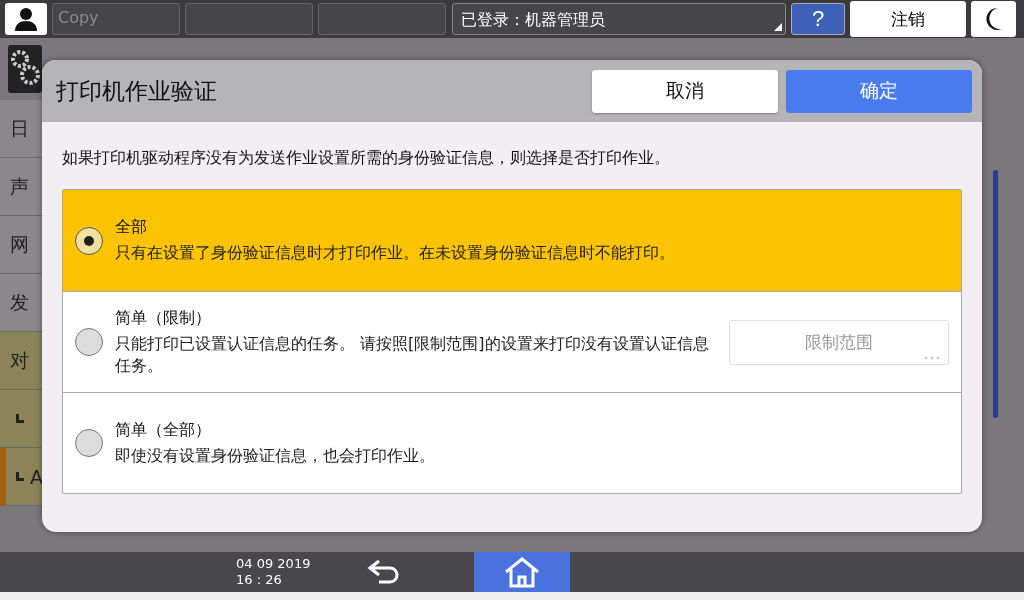 Image resolution: width=1024 pixels, height=600 pixels. Describe the element at coordinates (366, 158) in the screenshot. I see `dialog-description: 如果打印机驱动程序没有为发送作业设置所需的身份验证信息，则选择是否打印作业。` at that location.